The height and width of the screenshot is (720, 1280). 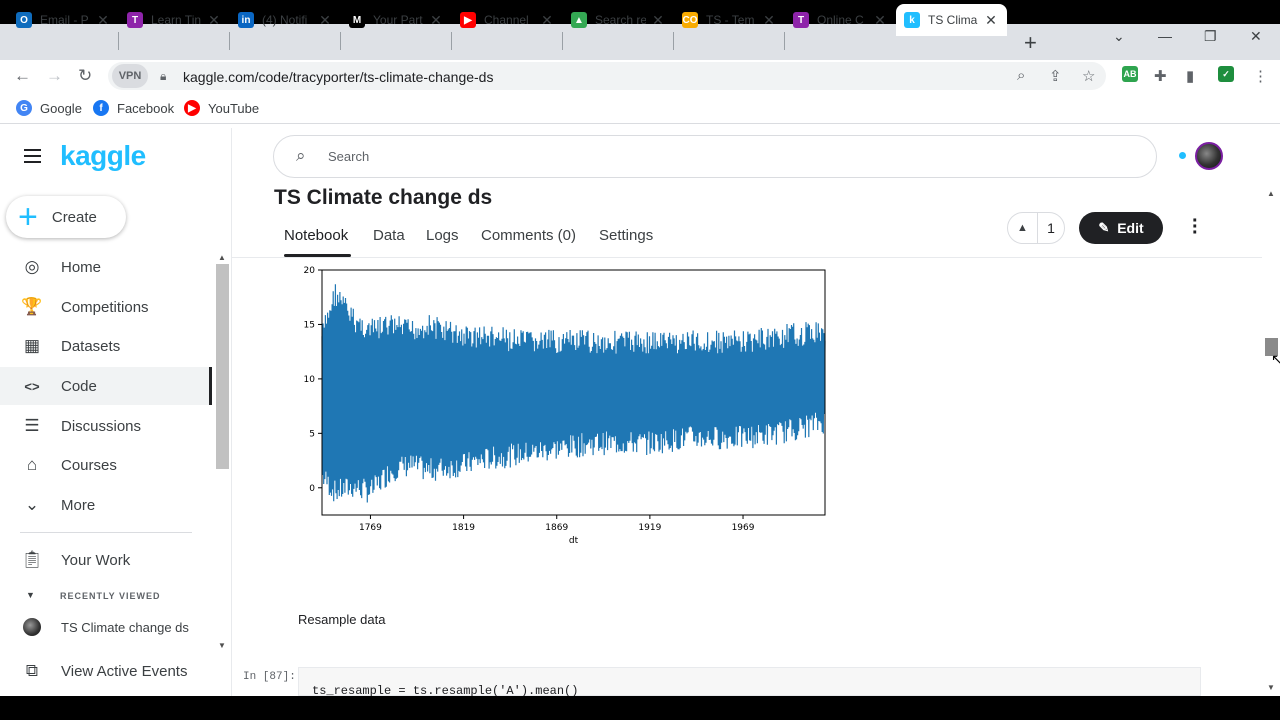 What do you see at coordinates (106, 386) in the screenshot?
I see `sidebar-item-code: <> Code` at bounding box center [106, 386].